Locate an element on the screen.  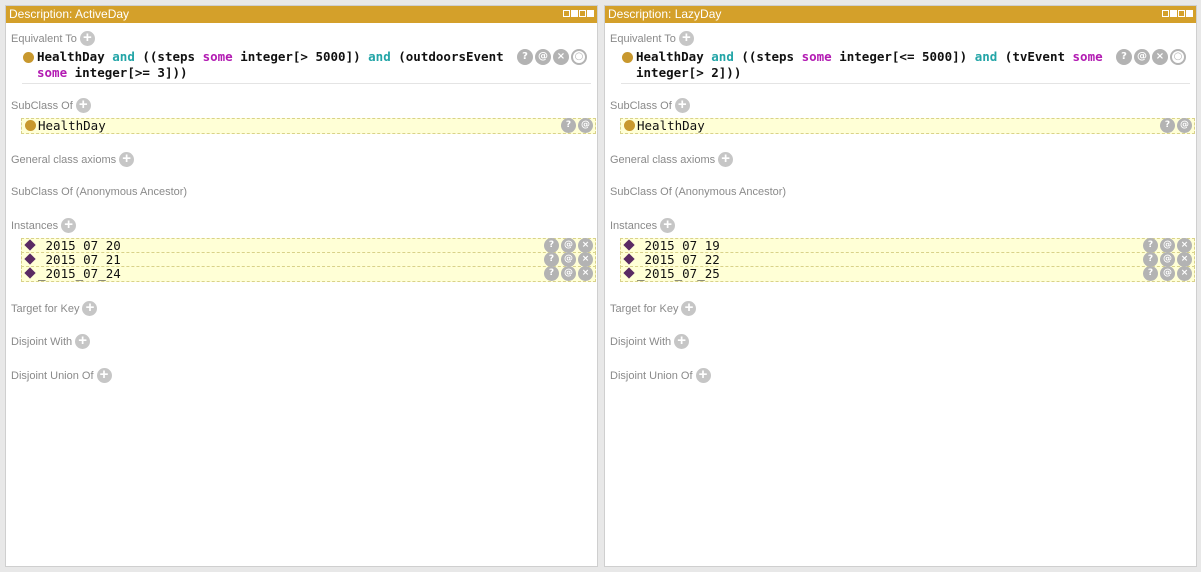
row-actions: ? @ is located at coordinates (577, 125).